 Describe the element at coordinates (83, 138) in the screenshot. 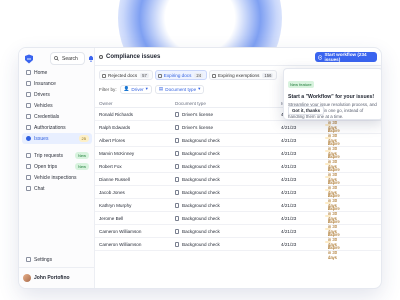

I see `issues-count-badge: 25` at that location.